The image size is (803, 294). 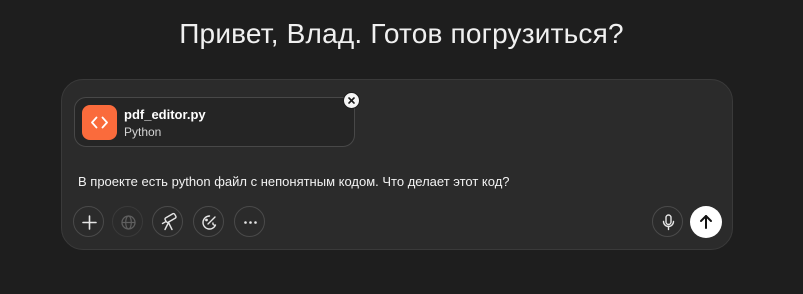 I want to click on deep-research-button, so click(x=167, y=221).